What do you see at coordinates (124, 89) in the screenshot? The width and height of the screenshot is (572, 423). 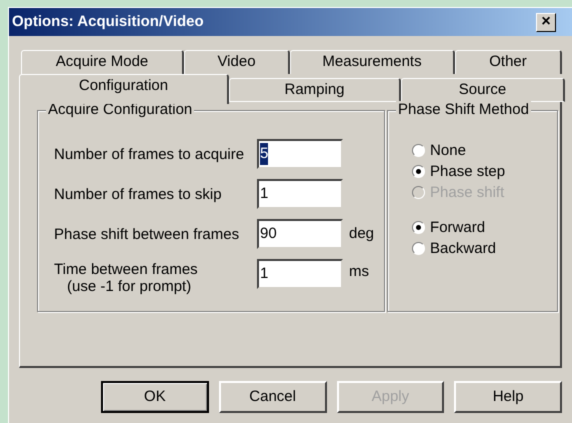 I see `tab: Configuration` at bounding box center [124, 89].